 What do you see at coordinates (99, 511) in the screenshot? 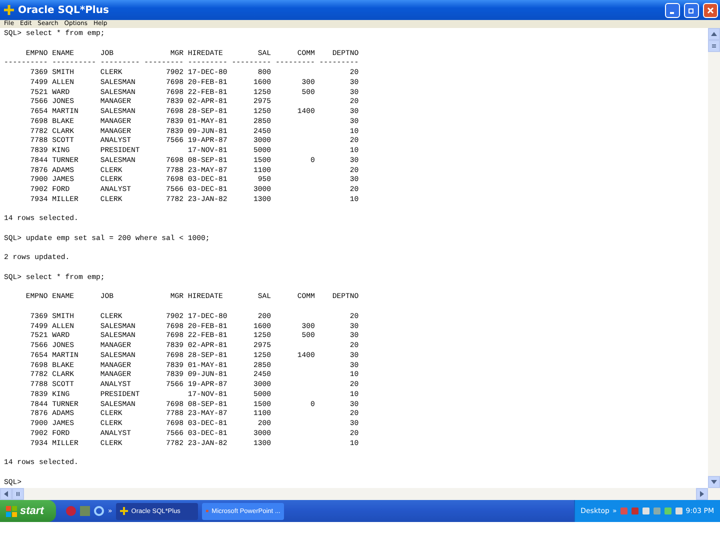
I see `globe-icon` at bounding box center [99, 511].